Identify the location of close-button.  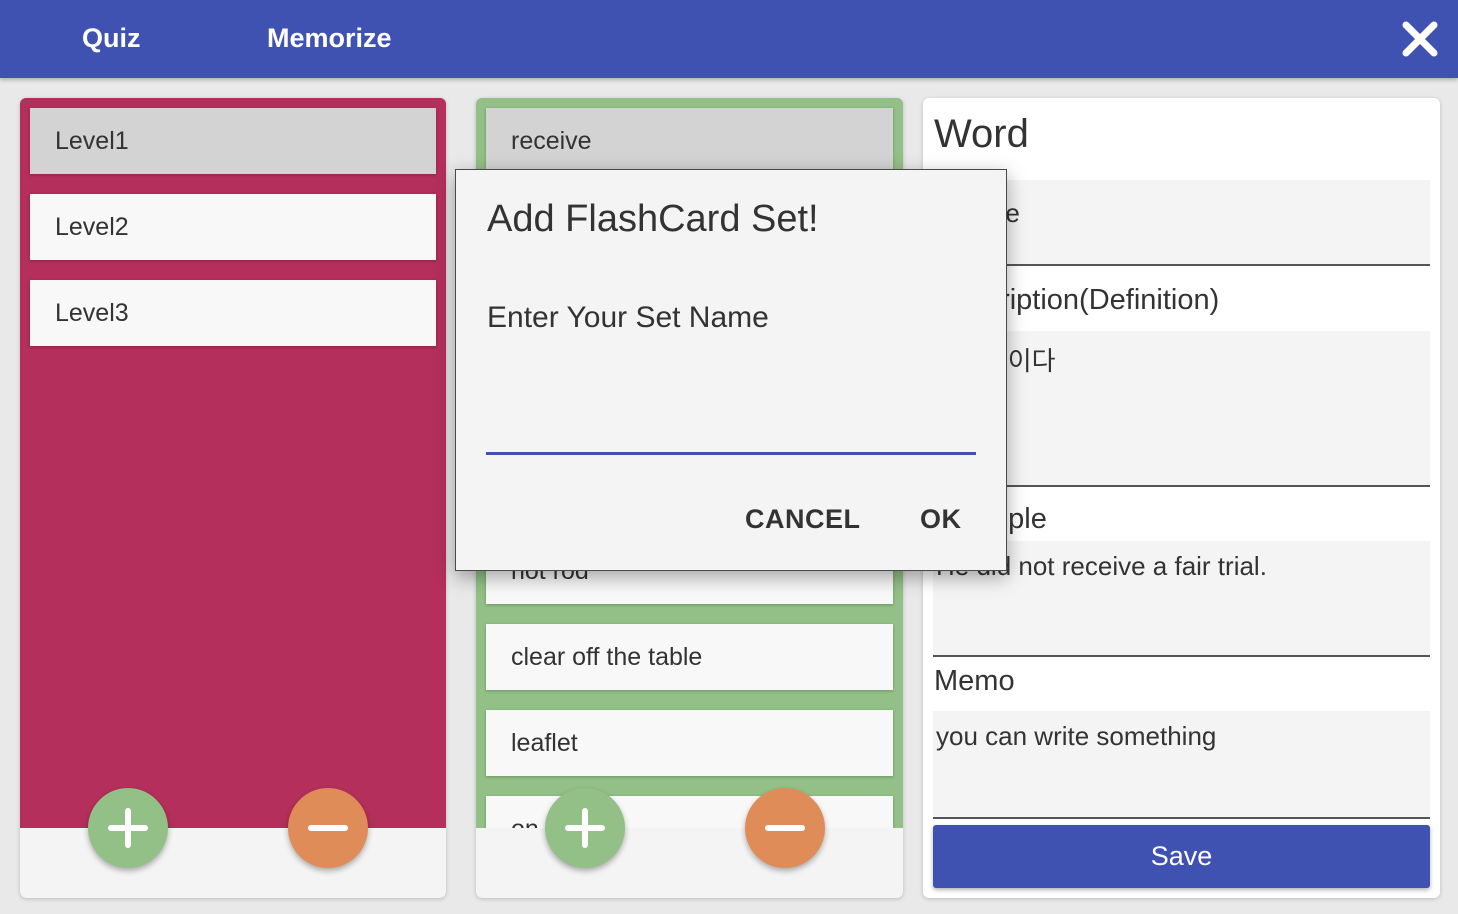
(1420, 39).